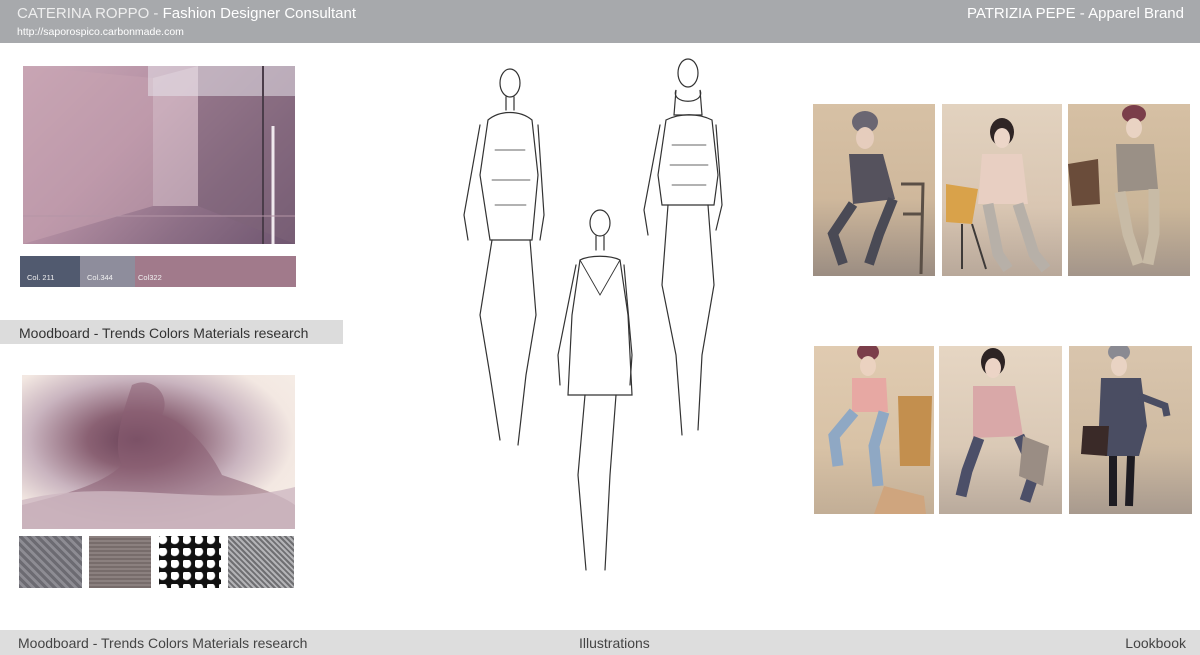  I want to click on architecture-photo, so click(159, 155).